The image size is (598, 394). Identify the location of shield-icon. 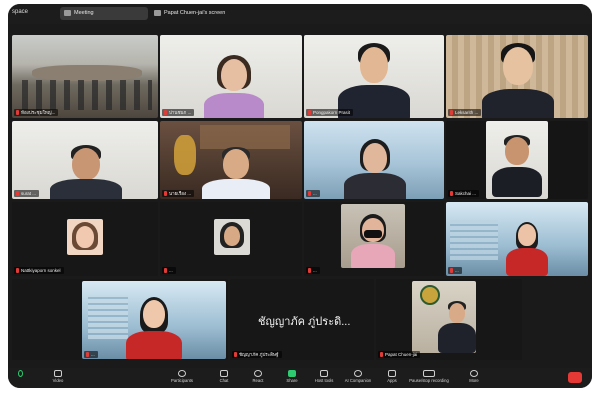
(324, 373).